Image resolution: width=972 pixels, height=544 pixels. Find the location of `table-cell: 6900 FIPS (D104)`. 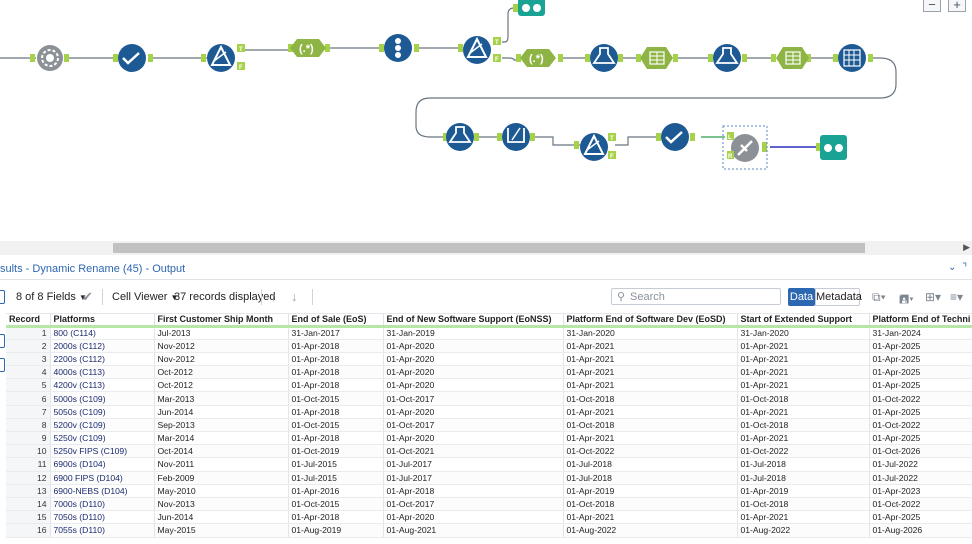

table-cell: 6900 FIPS (D104) is located at coordinates (102, 478).